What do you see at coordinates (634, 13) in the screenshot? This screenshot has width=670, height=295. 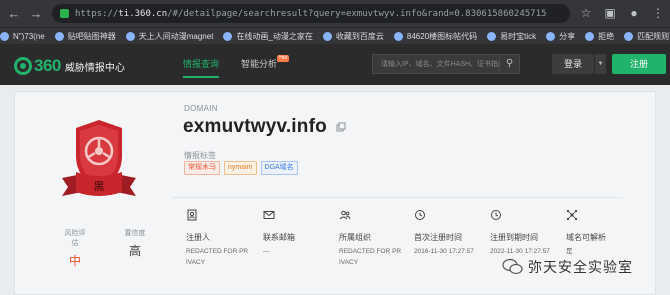 I see `profile-icon: ●` at bounding box center [634, 13].